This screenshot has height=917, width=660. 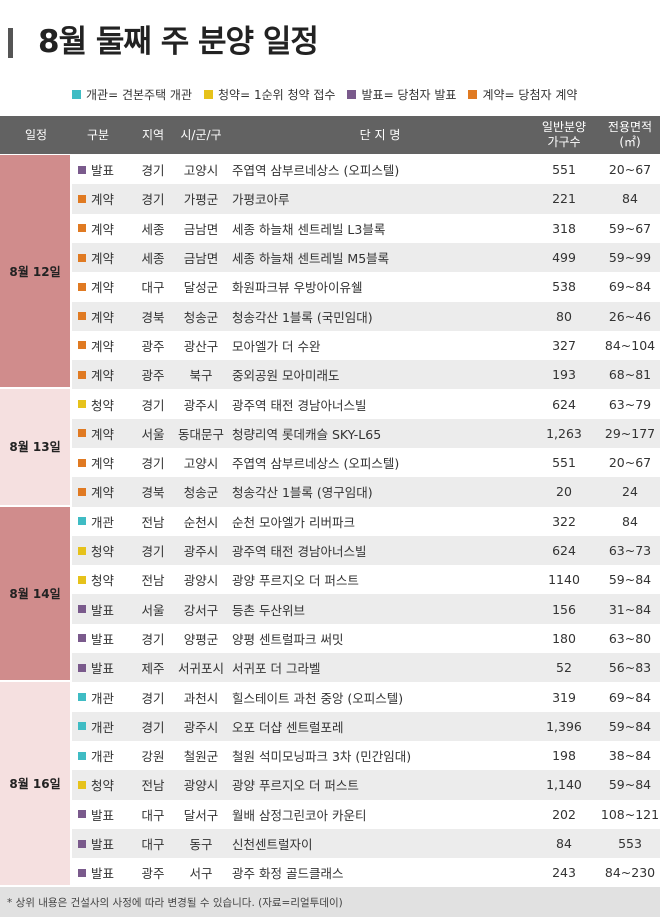 What do you see at coordinates (630, 844) in the screenshot?
I see `area-cell: 553` at bounding box center [630, 844].